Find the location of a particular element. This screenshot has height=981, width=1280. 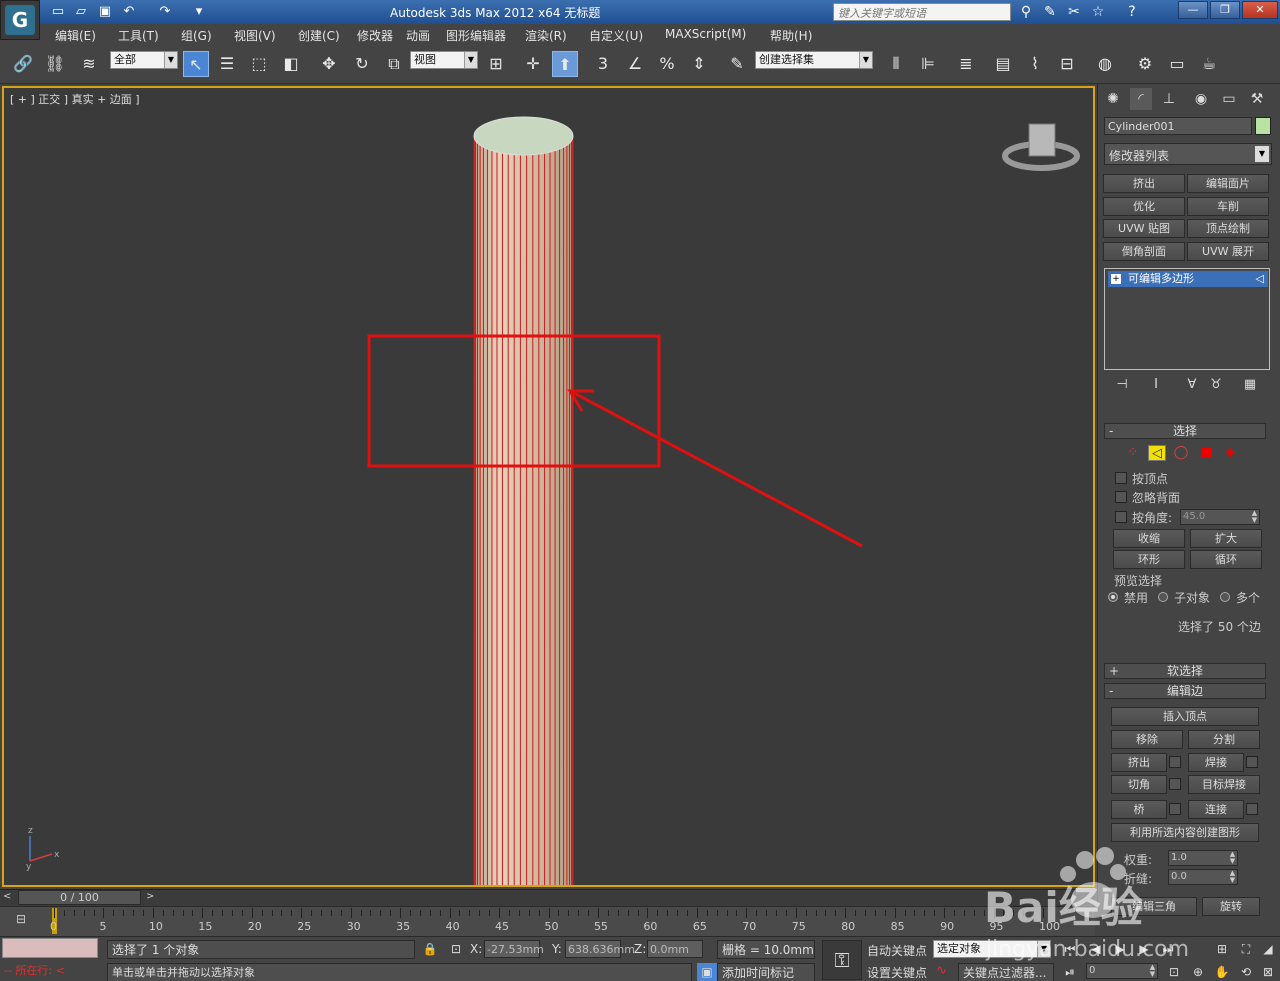

object-color-swatch is located at coordinates (1263, 126).